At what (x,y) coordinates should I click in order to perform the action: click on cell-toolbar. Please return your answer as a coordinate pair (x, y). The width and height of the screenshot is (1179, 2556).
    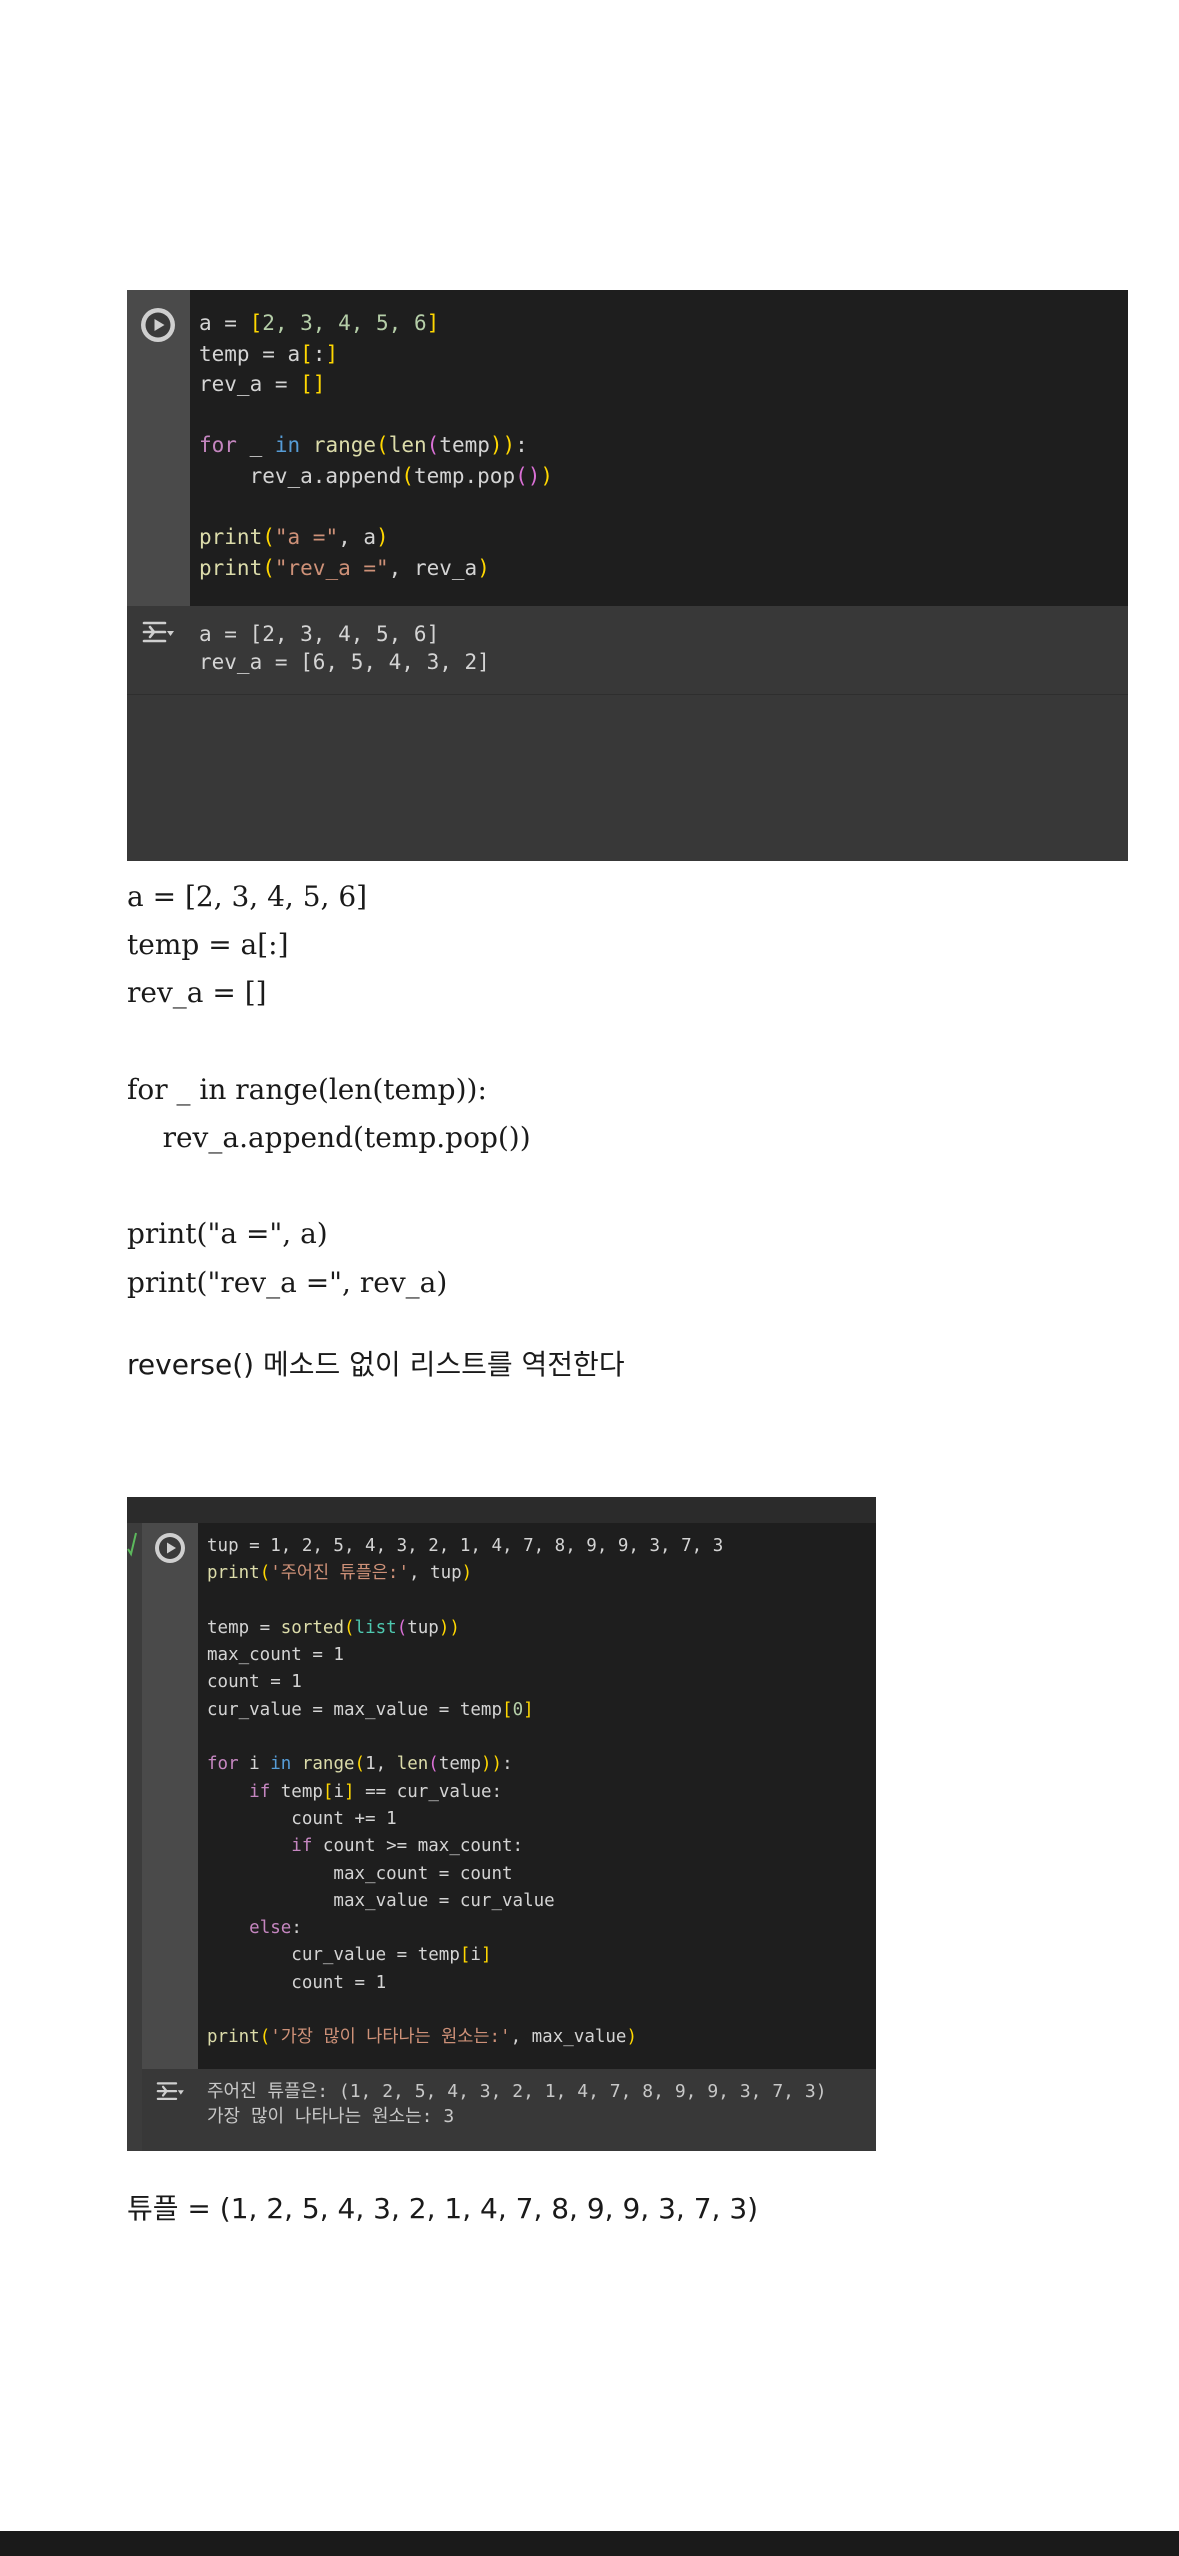
    Looking at the image, I should click on (501, 1510).